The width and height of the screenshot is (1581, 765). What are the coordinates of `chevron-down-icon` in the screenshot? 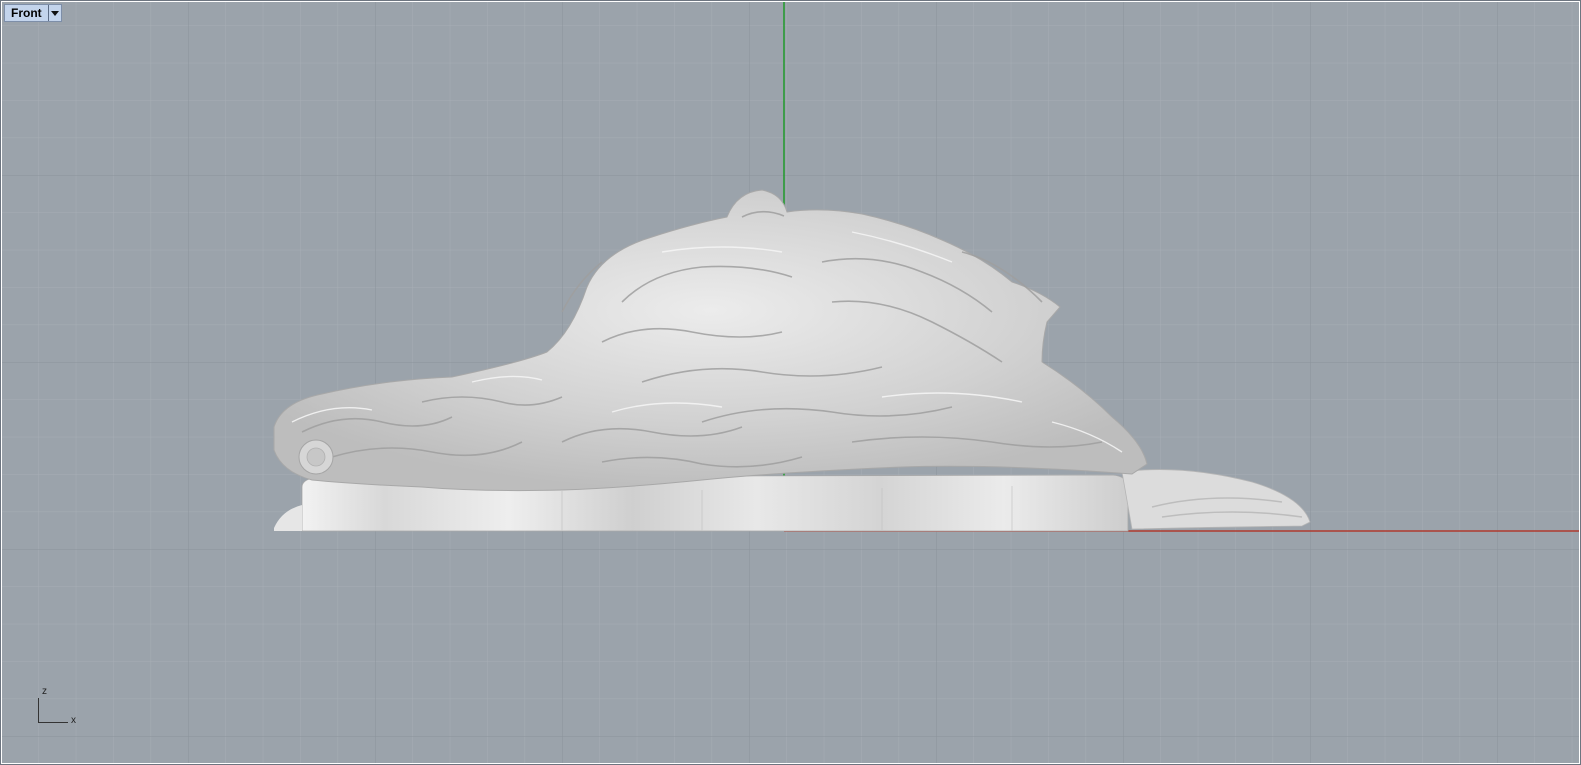 It's located at (54, 13).